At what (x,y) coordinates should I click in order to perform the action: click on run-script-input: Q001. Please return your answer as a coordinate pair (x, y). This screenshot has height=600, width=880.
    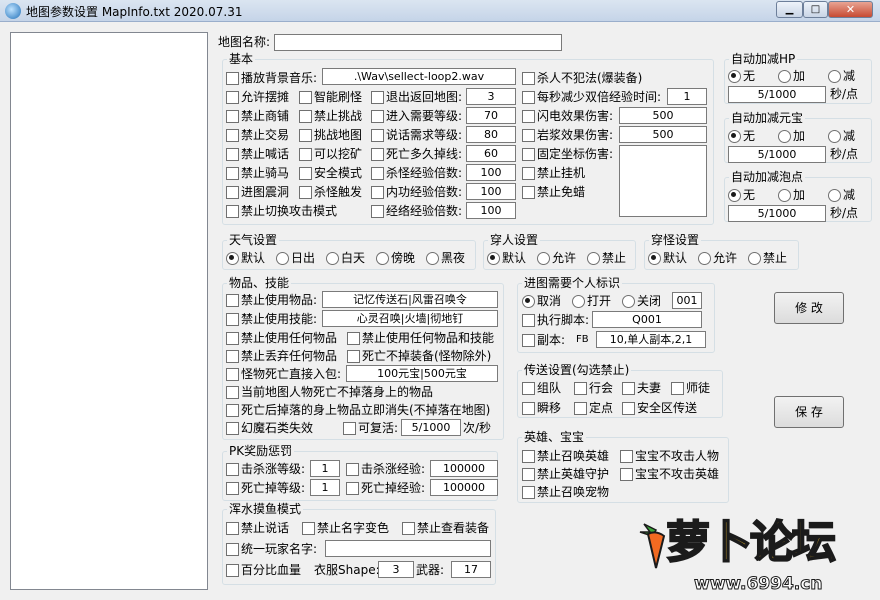
    Looking at the image, I should click on (647, 319).